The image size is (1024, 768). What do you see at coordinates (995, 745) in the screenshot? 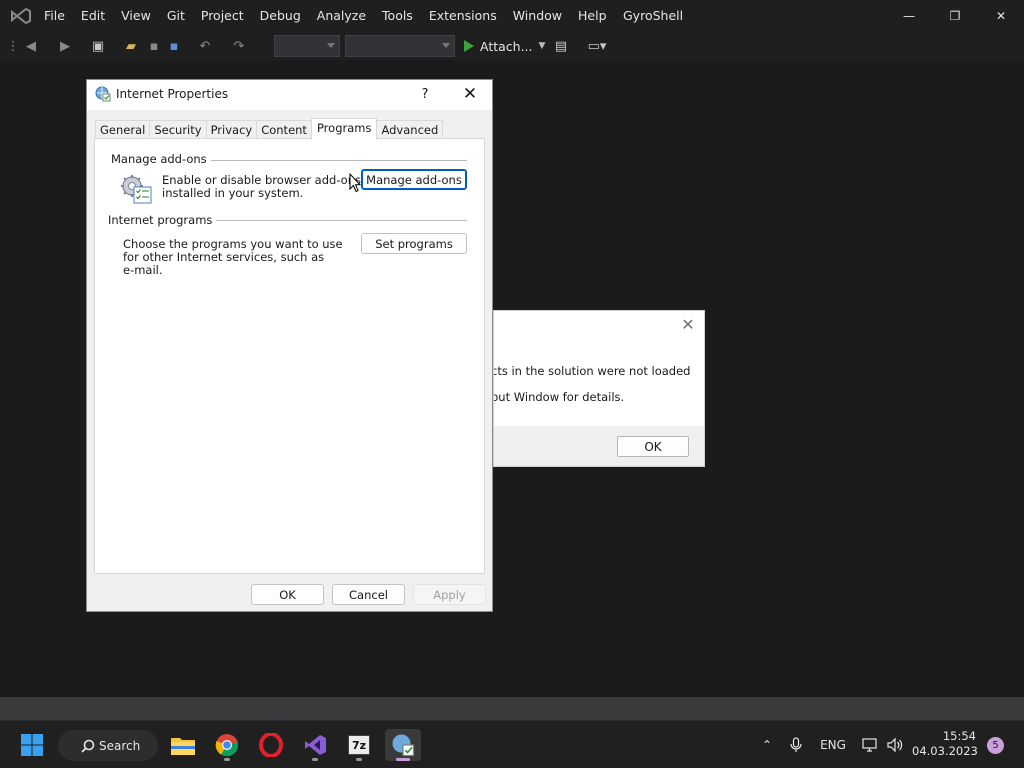
I see `notification-badge: 5` at bounding box center [995, 745].